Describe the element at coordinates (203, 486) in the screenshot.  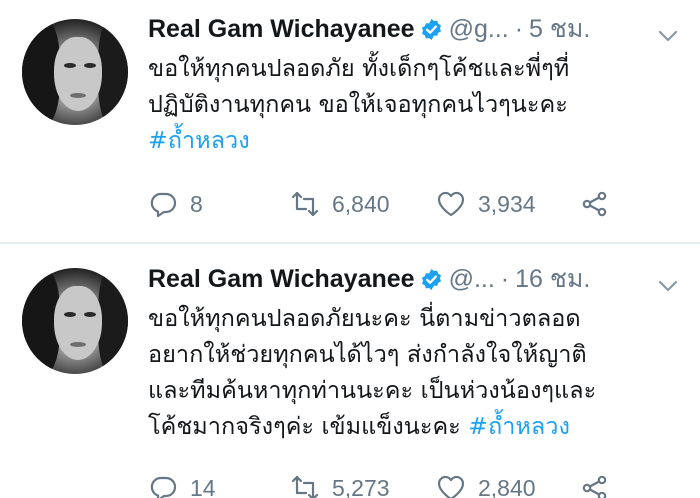
I see `reply-count: 14` at that location.